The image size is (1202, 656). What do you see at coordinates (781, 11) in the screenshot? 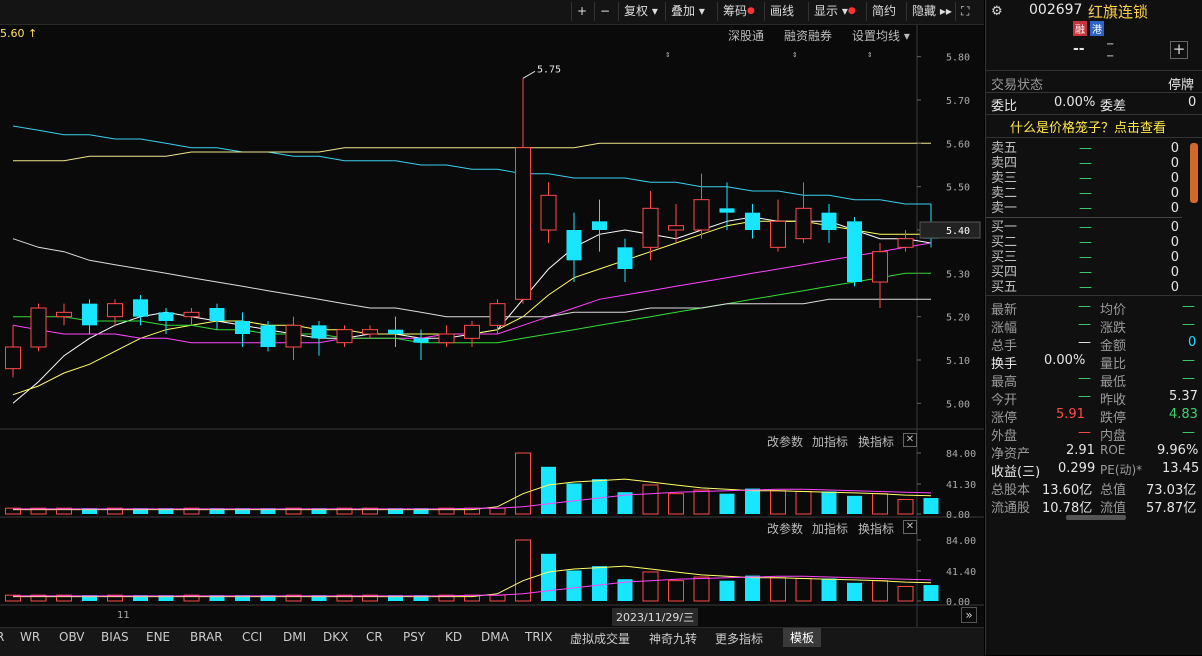
I see `huaxian-button: 画线` at bounding box center [781, 11].